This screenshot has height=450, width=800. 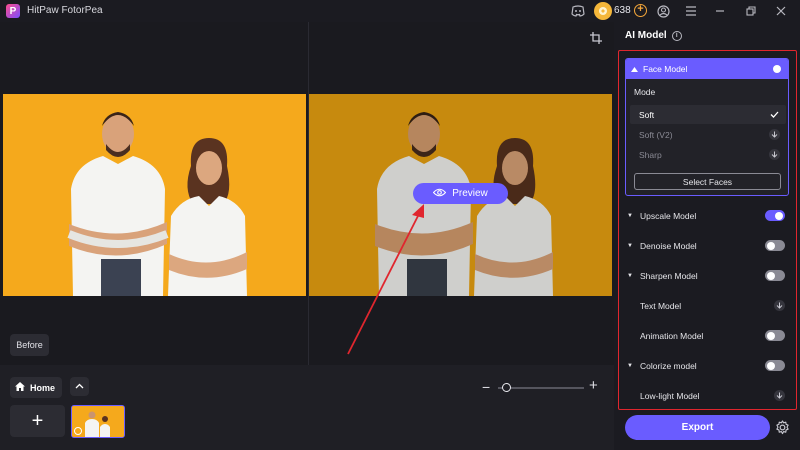 I want to click on collapse-tray-button, so click(x=79, y=386).